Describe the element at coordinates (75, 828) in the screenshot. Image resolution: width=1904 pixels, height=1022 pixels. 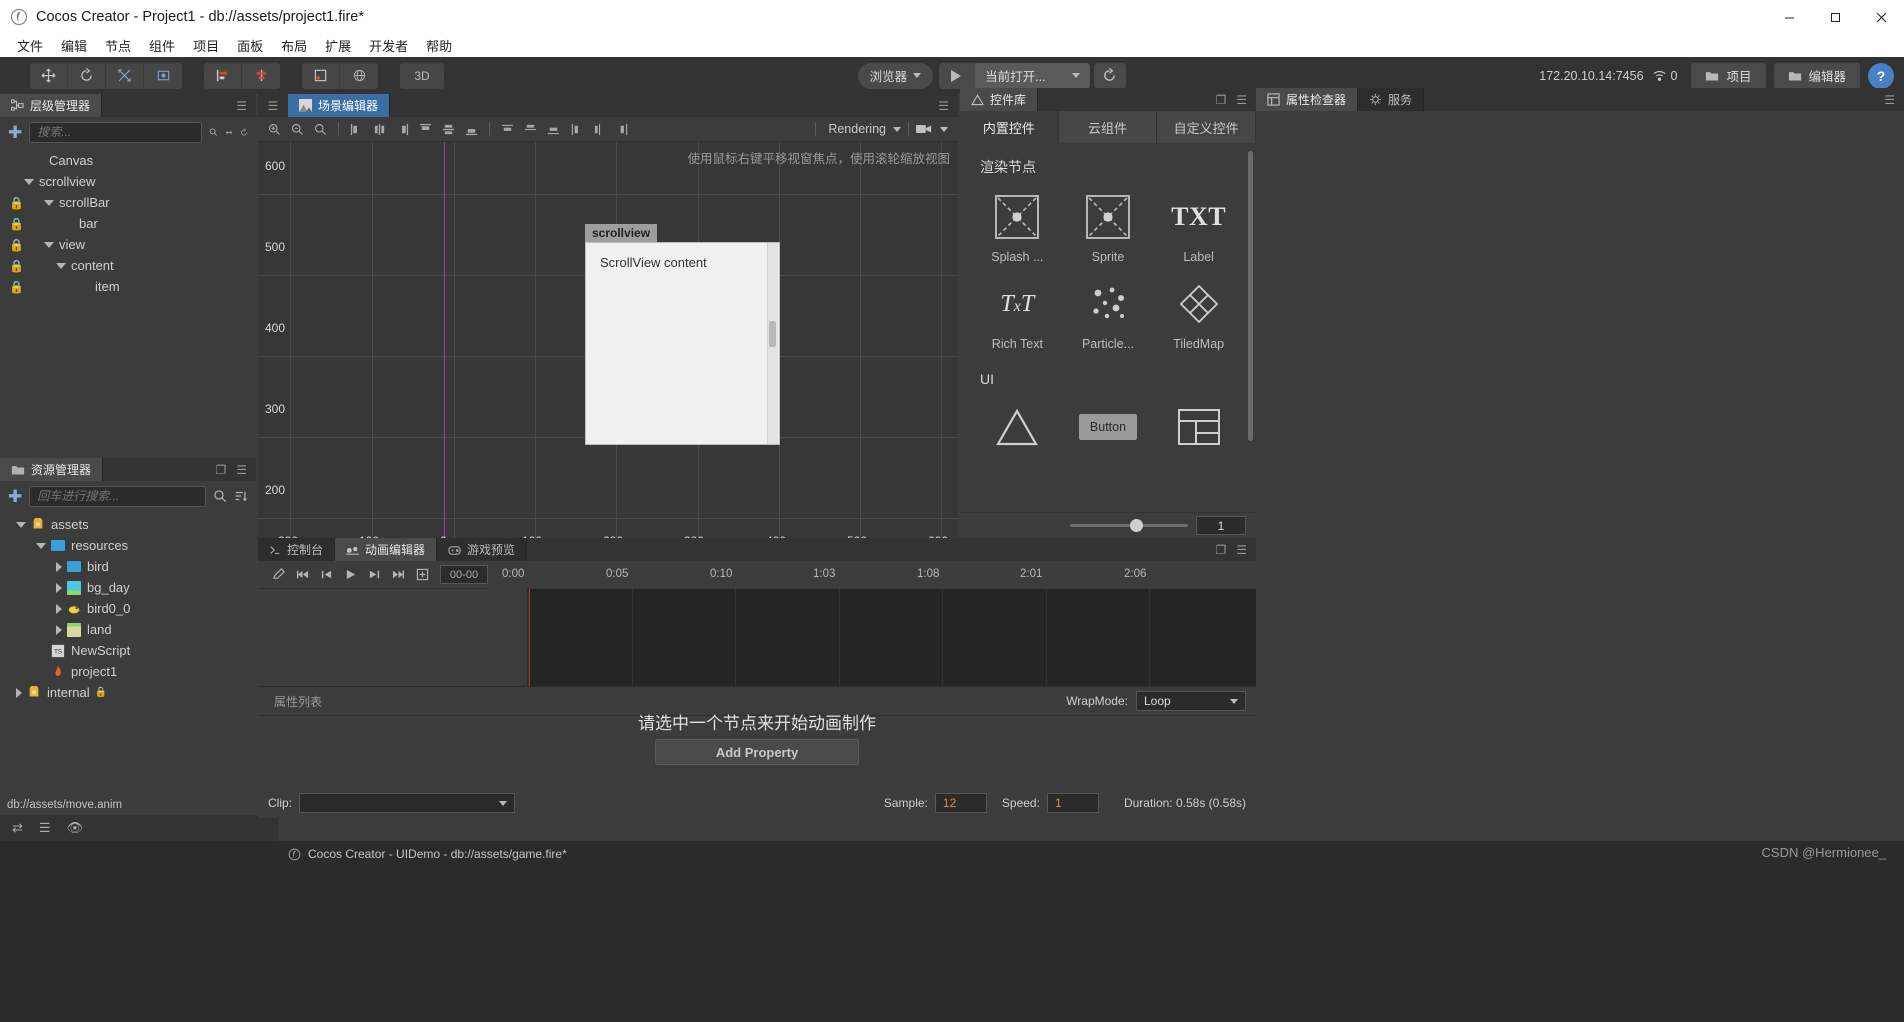
I see `eye-icon: 👁` at that location.